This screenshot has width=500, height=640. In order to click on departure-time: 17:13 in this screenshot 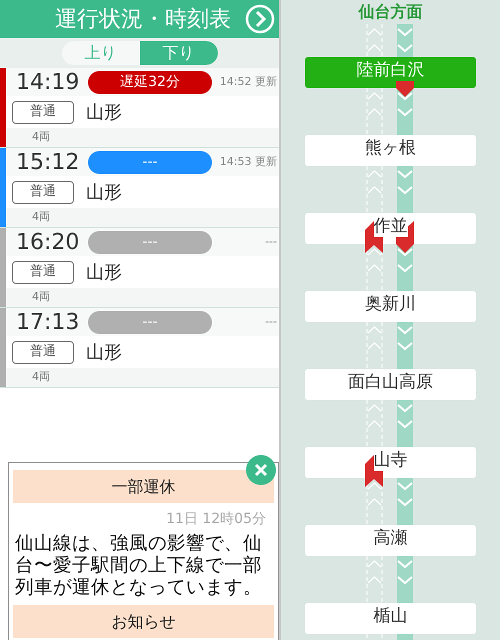, I will do `click(48, 322)`.